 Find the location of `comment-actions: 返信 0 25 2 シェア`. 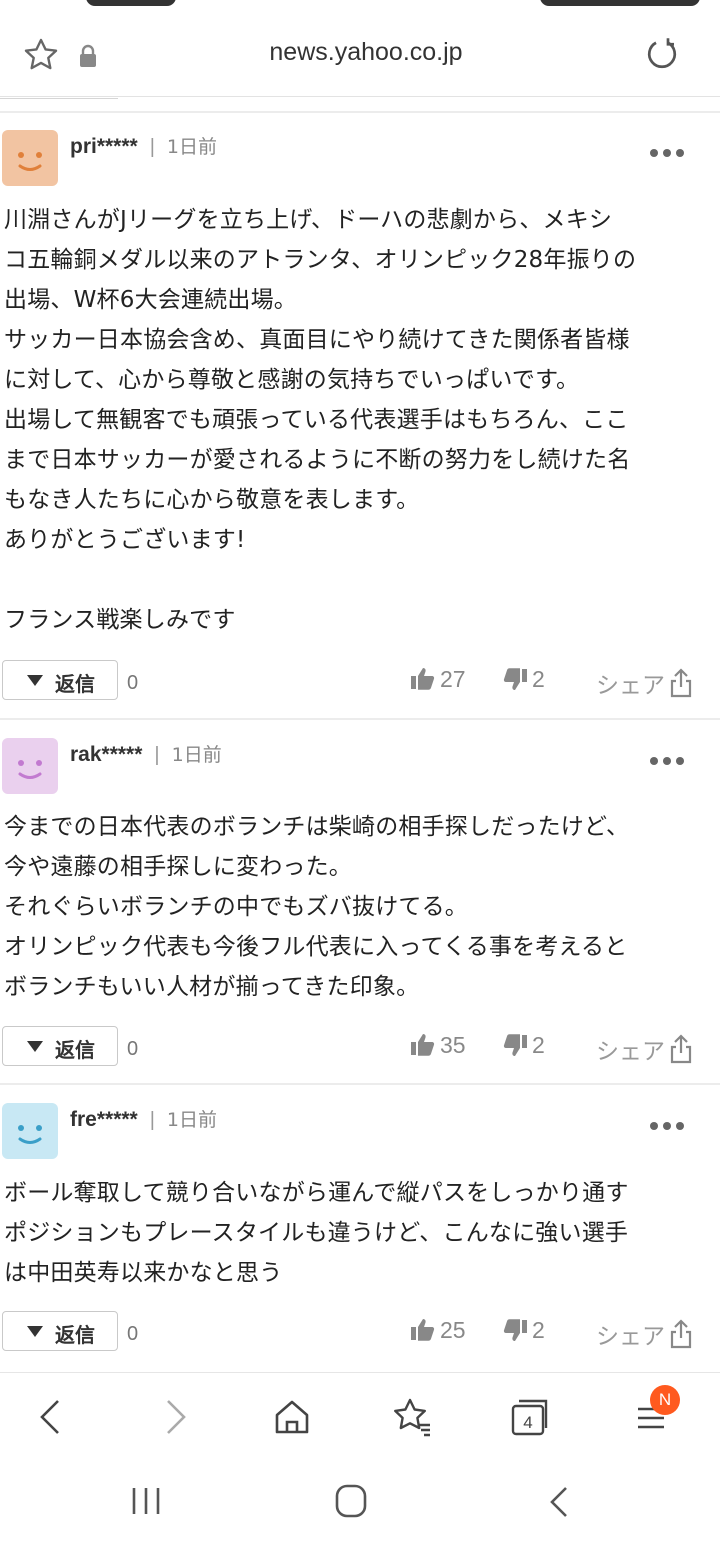

comment-actions: 返信 0 25 2 シェア is located at coordinates (360, 1333).